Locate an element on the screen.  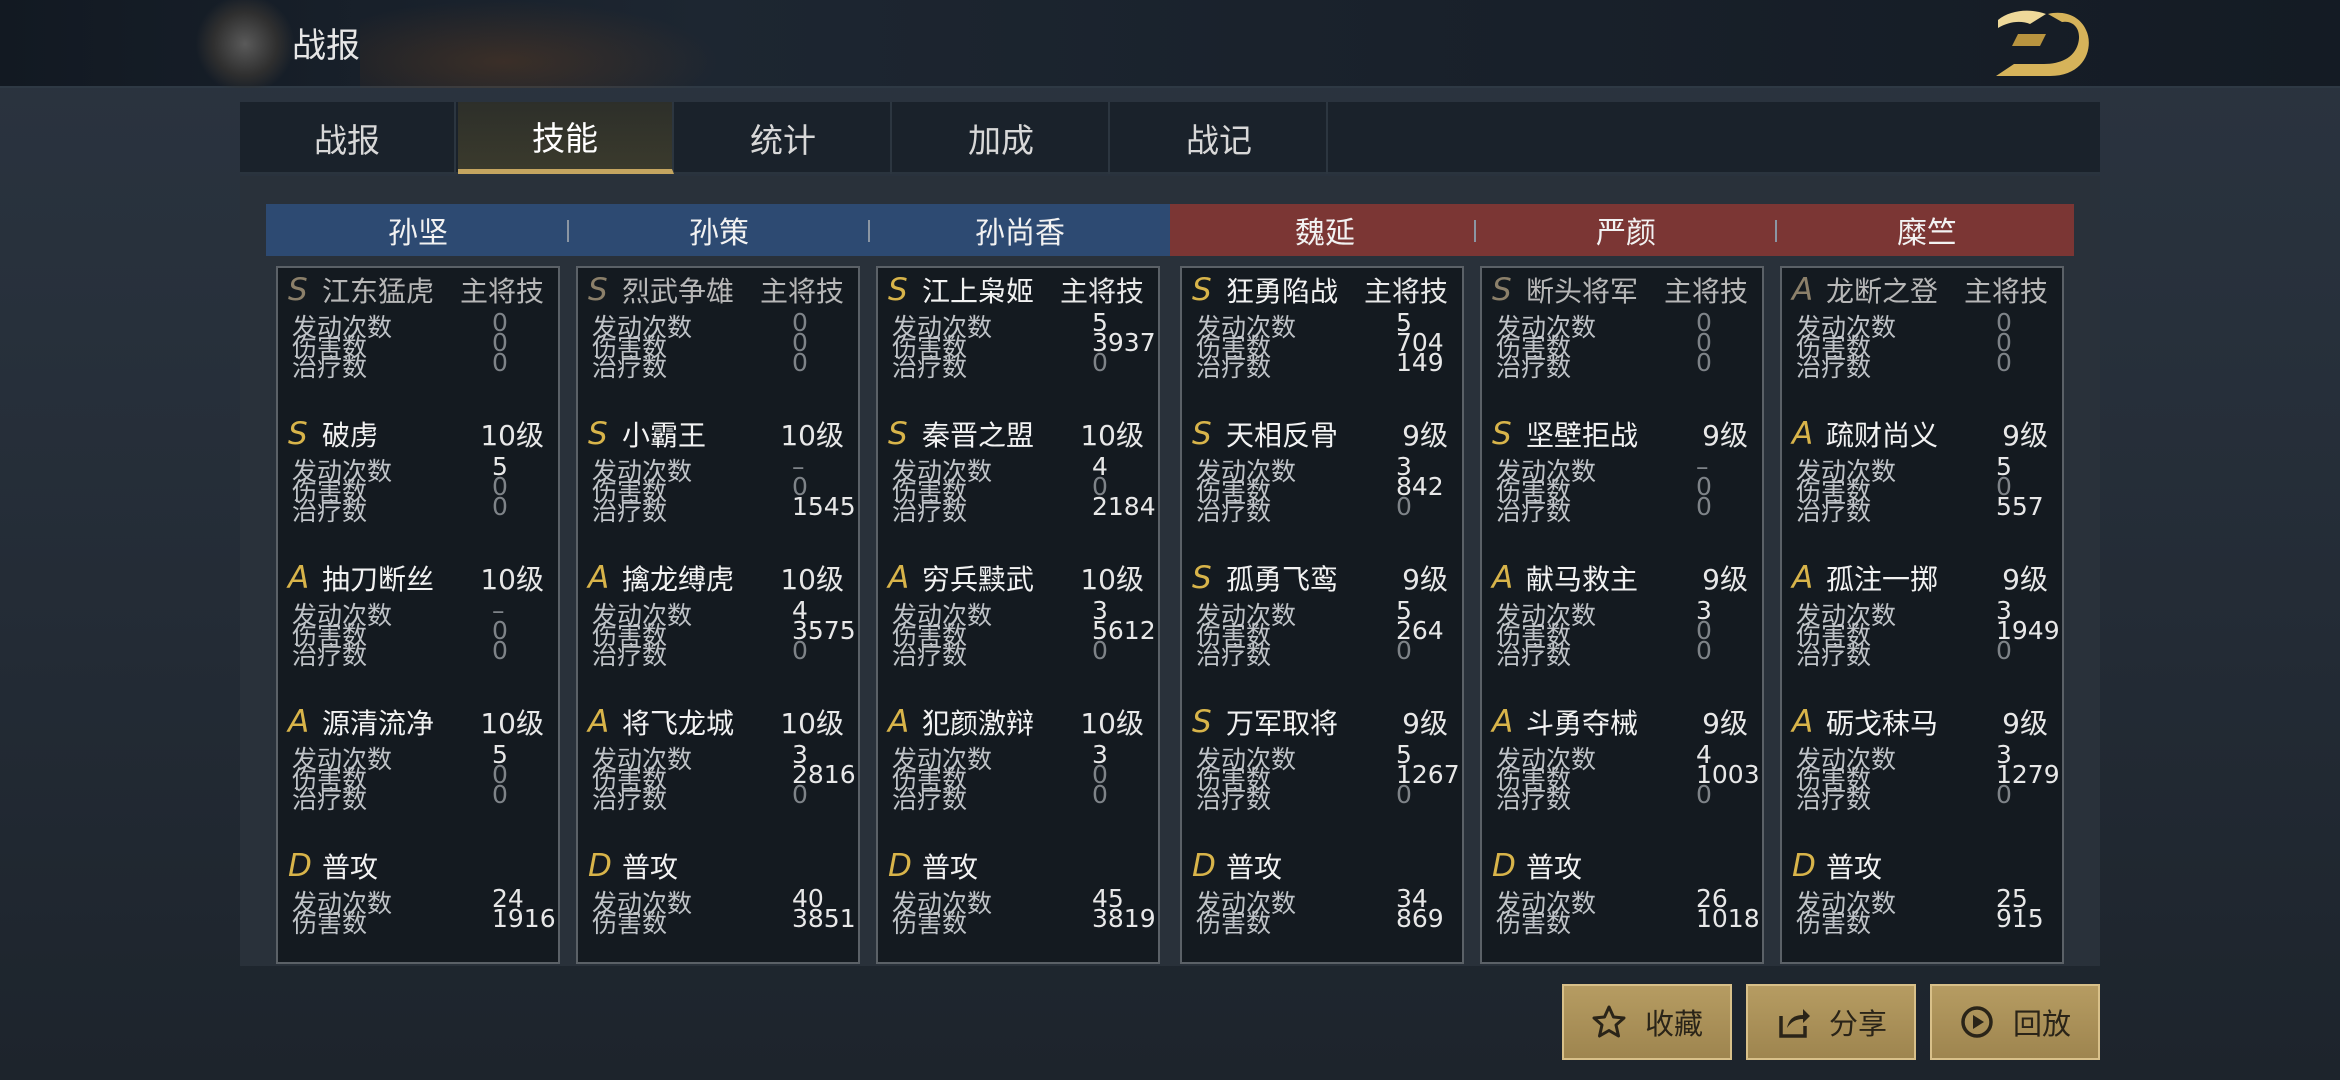
skill-block: D 普攻 发动次数 24 伤害数 1916 is located at coordinates (418, 918).